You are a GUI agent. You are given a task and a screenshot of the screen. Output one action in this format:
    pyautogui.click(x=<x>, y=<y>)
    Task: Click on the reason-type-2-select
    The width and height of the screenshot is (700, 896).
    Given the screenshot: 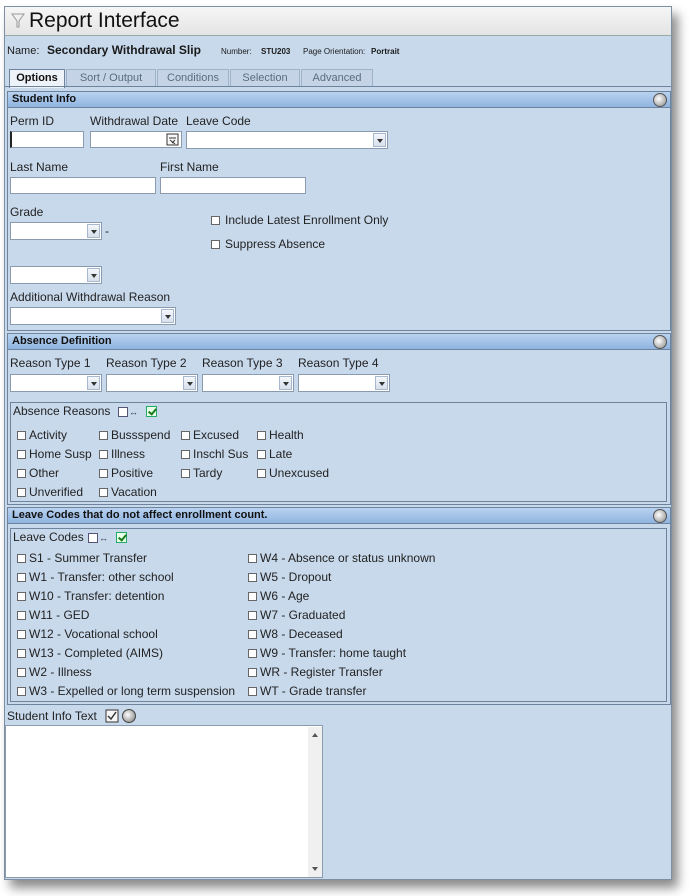 What is the action you would take?
    pyautogui.click(x=152, y=383)
    